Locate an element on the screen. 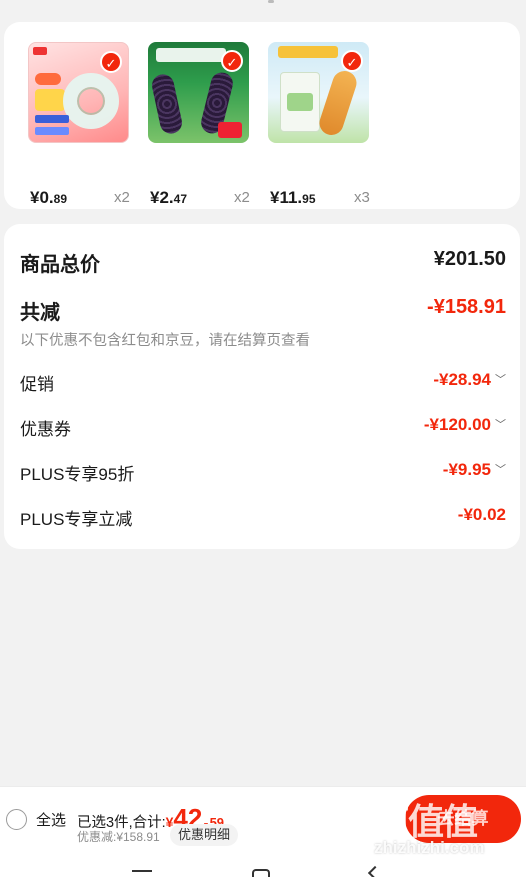  coupon-value: -¥120.00 ﹀ is located at coordinates (464, 424).